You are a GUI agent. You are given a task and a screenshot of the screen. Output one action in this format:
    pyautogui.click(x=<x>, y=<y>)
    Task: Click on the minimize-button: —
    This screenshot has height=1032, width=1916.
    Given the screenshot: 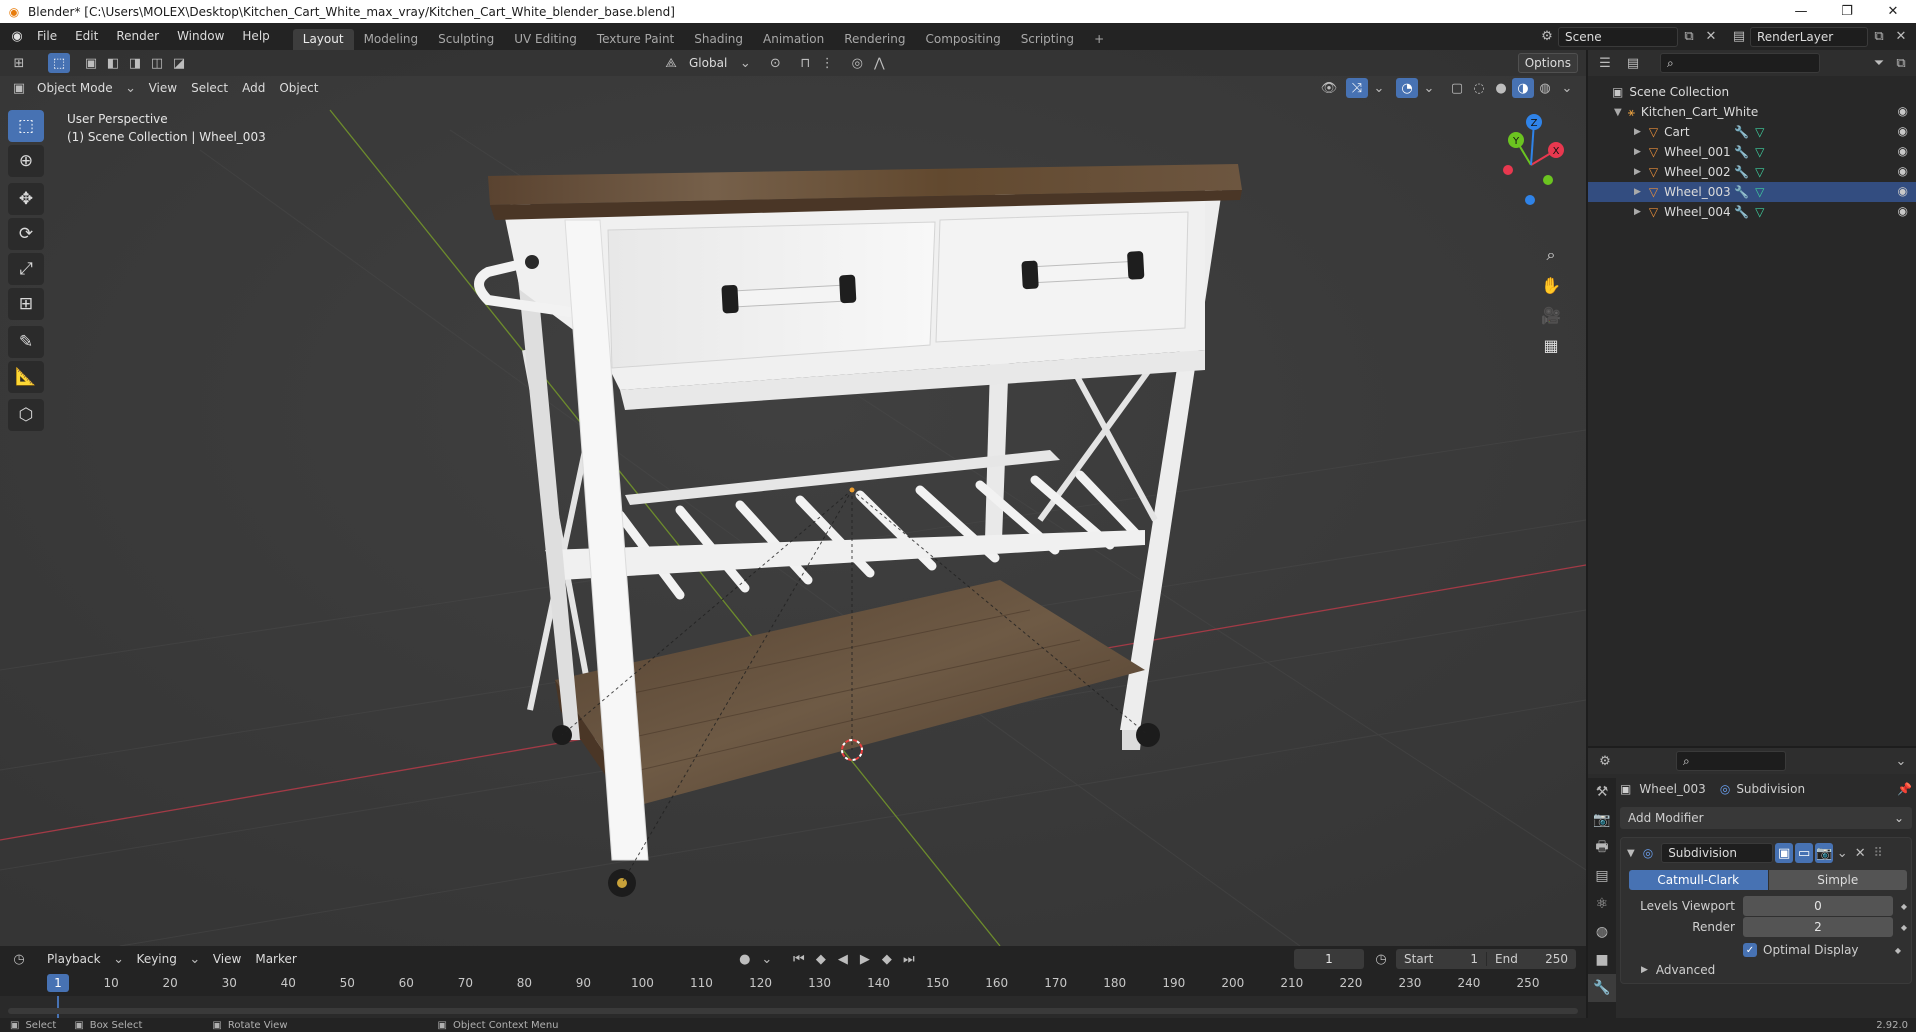 What is the action you would take?
    pyautogui.click(x=1801, y=11)
    